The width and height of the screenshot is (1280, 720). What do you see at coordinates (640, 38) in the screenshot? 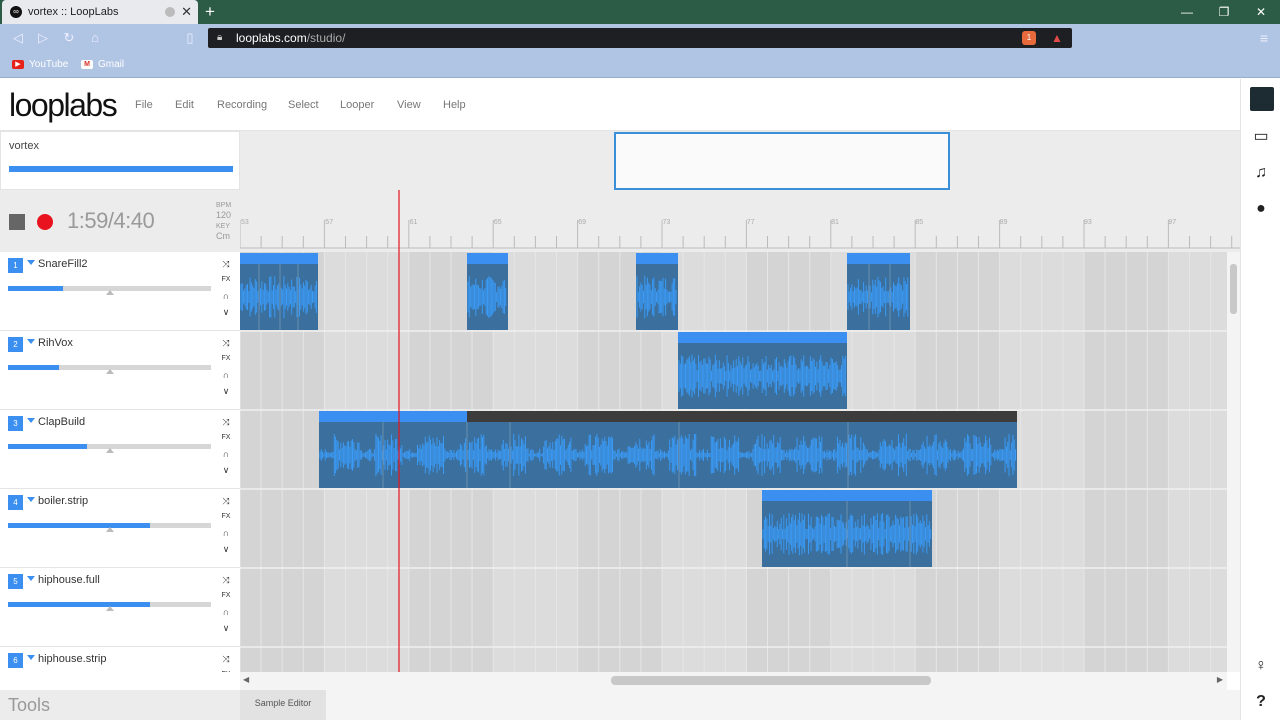
I see `address-bar: 🔒︎ looplabs.com/studio/` at bounding box center [640, 38].